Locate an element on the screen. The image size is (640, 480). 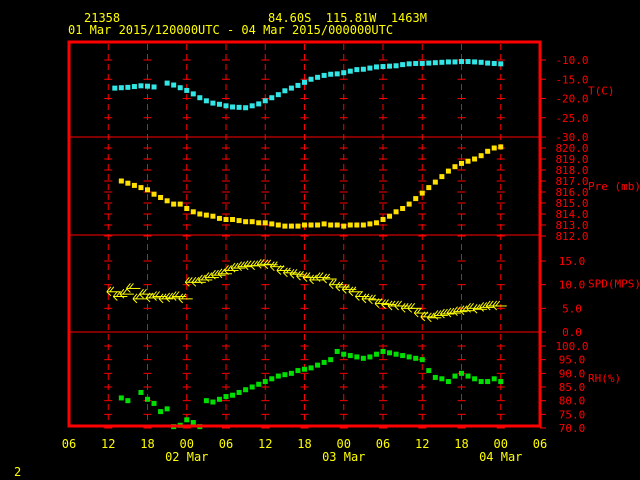
y-tick-label: -20.0 is located at coordinates (571, 99).